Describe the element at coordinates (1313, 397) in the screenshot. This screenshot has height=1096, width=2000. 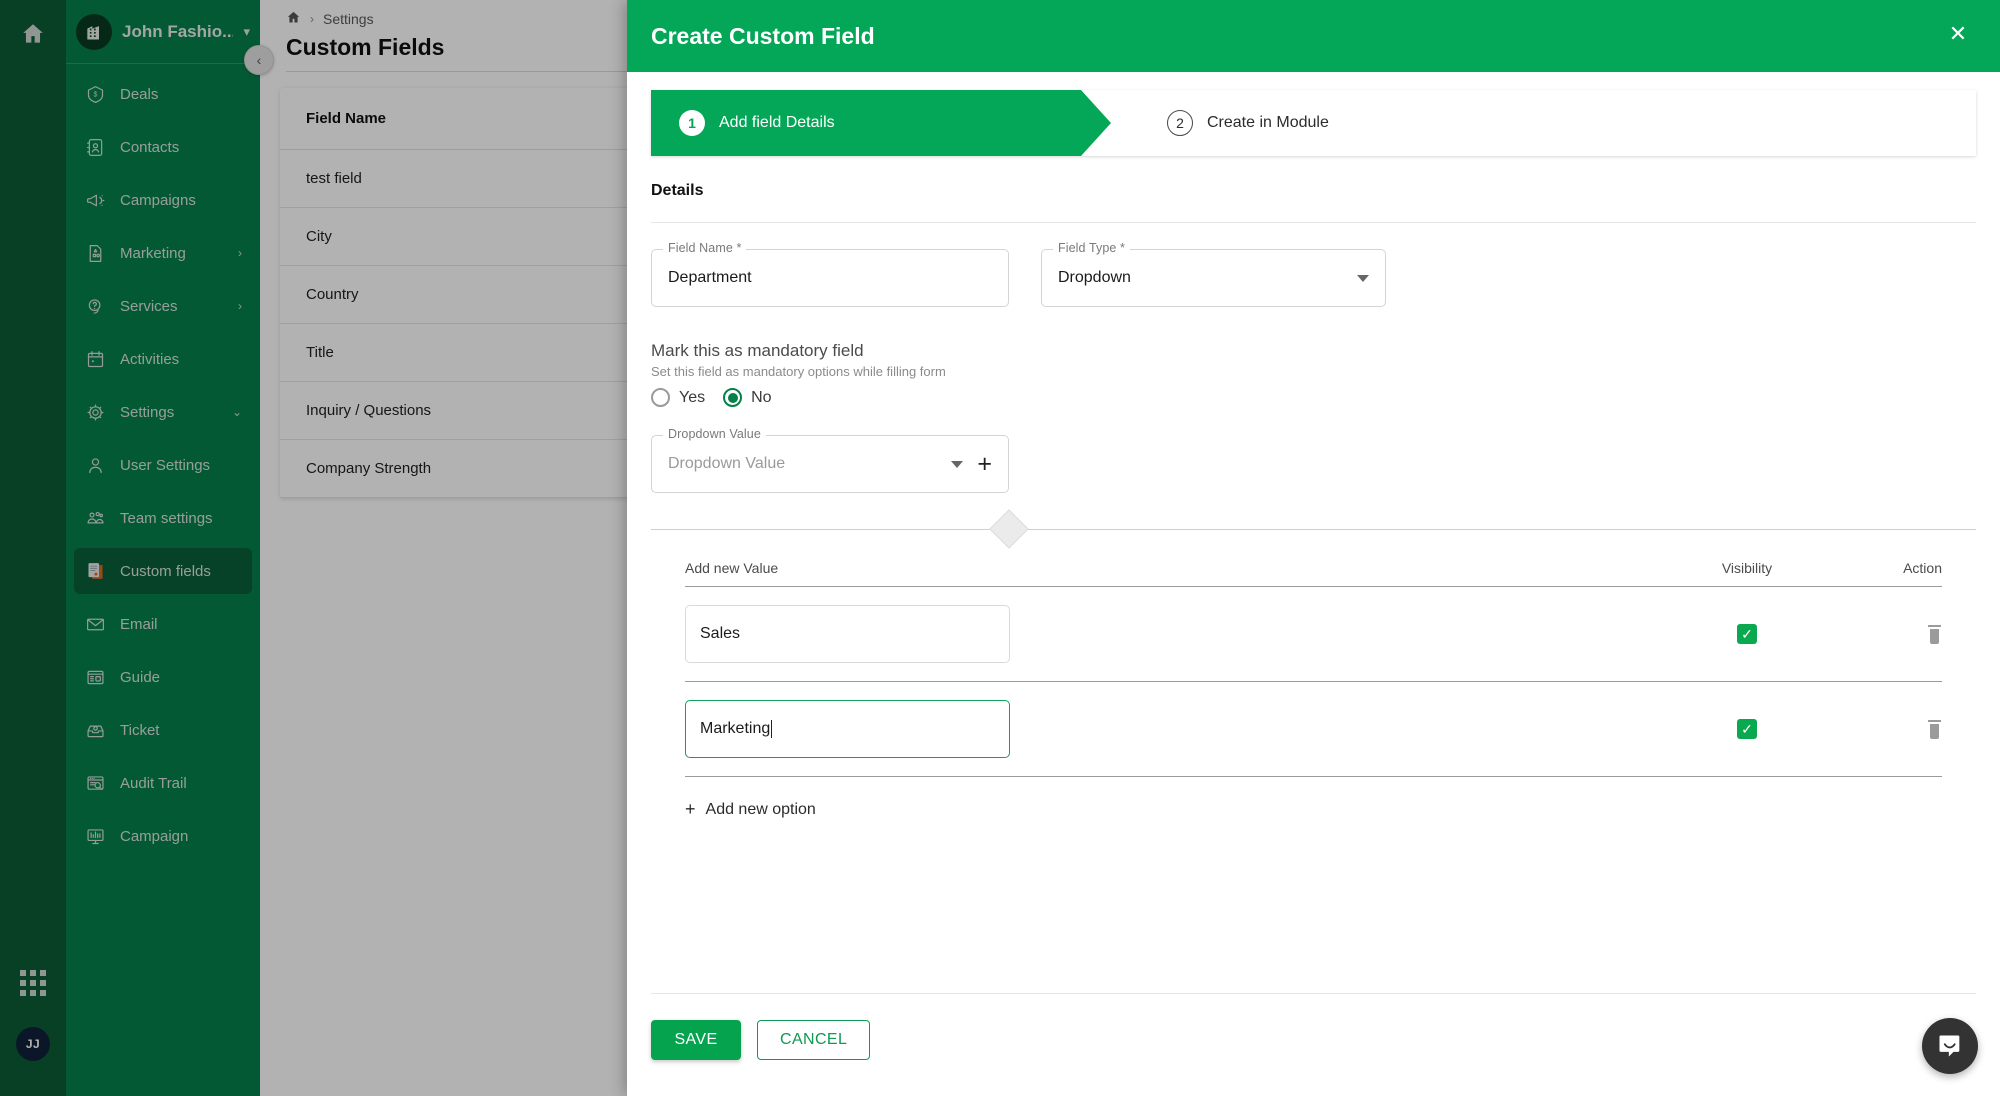
I see `mandatory-radio-group: Yes No` at that location.